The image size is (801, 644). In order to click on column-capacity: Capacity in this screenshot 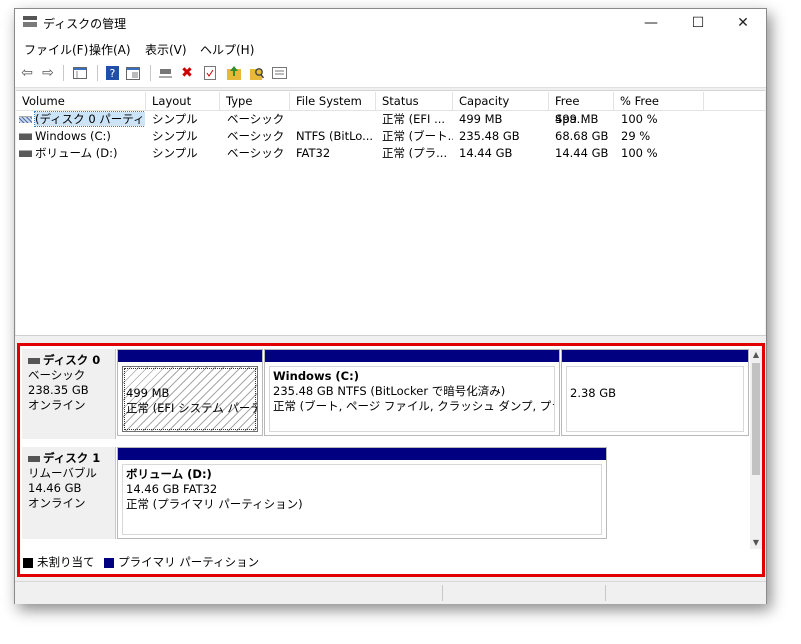, I will do `click(501, 101)`.